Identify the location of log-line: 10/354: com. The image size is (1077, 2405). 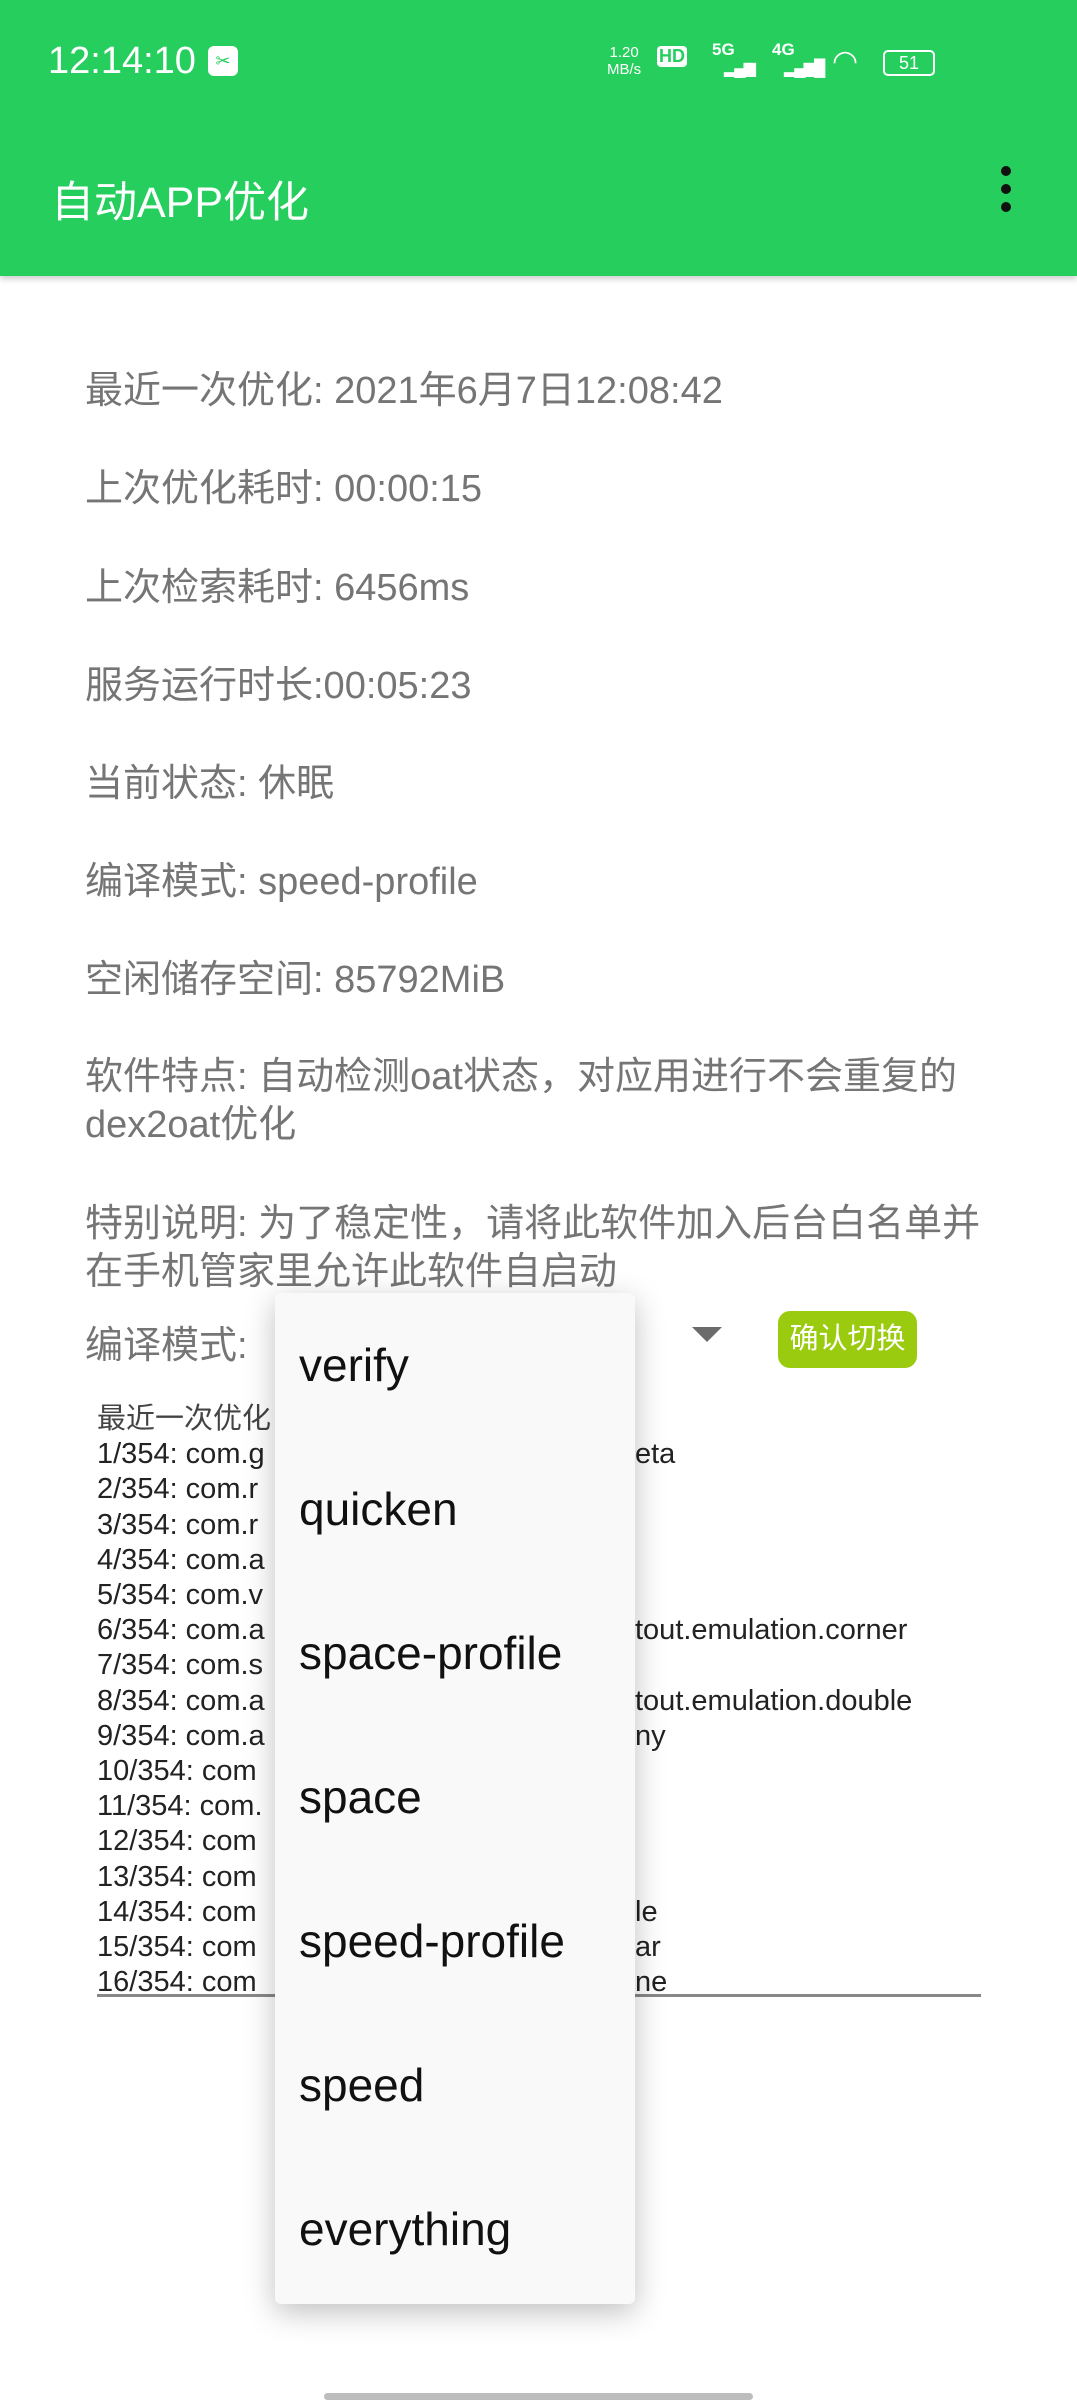
(177, 1771).